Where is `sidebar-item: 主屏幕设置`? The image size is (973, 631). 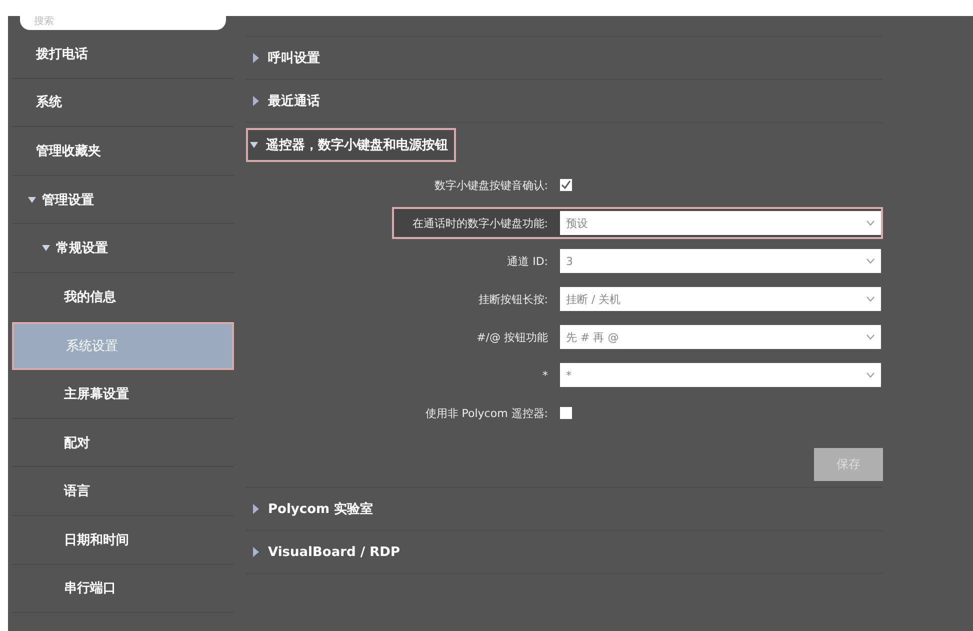
sidebar-item: 主屏幕设置 is located at coordinates (123, 394).